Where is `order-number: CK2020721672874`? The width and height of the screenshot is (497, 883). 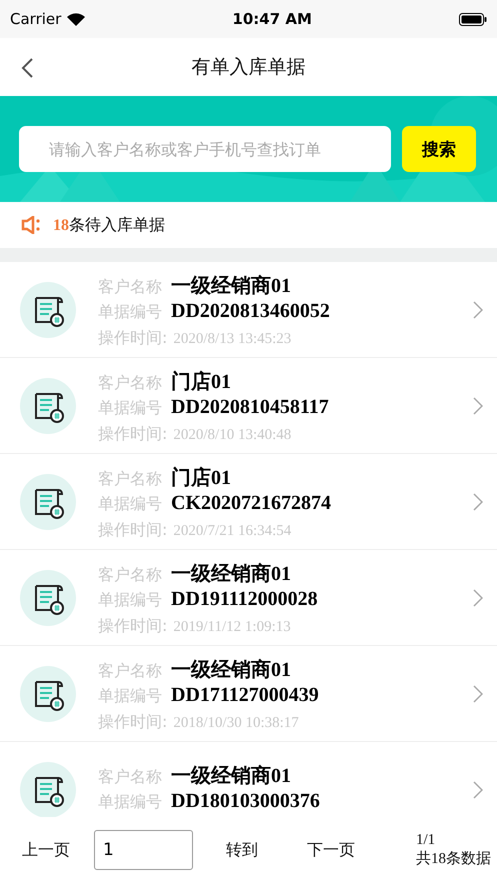 order-number: CK2020721672874 is located at coordinates (251, 503).